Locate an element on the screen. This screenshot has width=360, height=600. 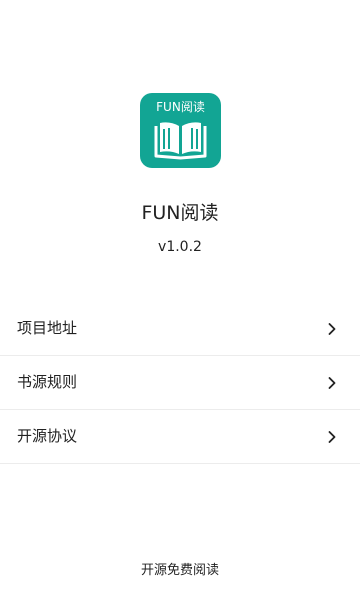
menu-item-label: 书源规则 is located at coordinates (47, 382).